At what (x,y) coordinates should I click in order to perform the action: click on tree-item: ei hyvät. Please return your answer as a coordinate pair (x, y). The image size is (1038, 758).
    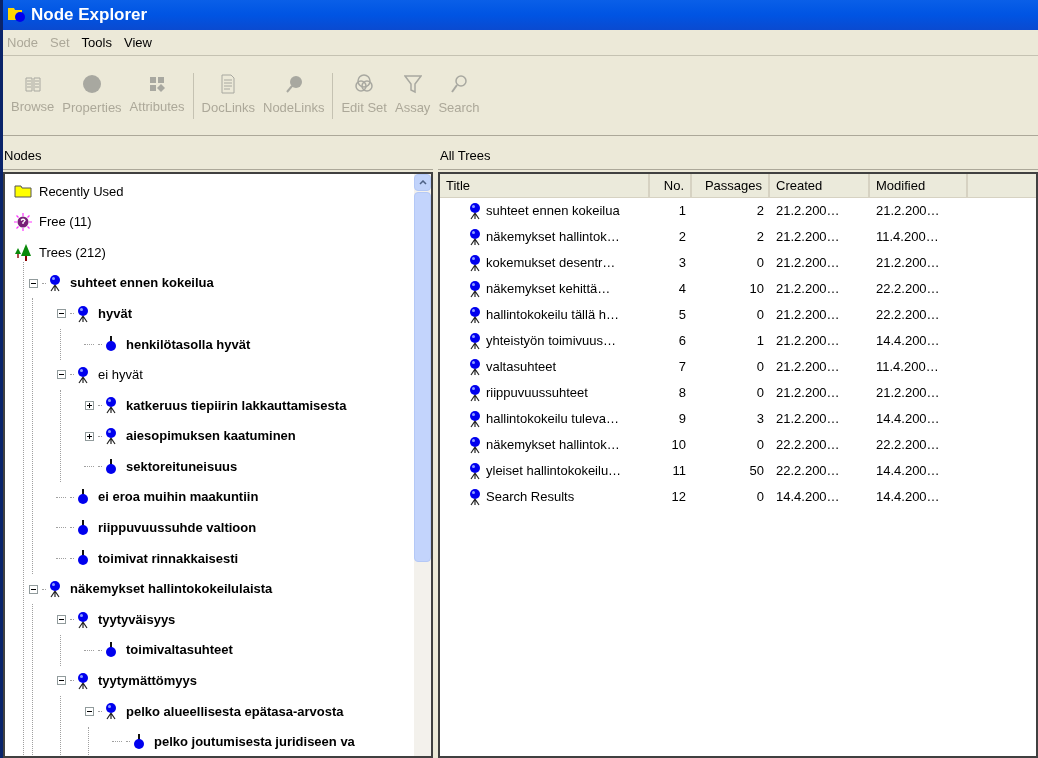
    Looking at the image, I should click on (120, 375).